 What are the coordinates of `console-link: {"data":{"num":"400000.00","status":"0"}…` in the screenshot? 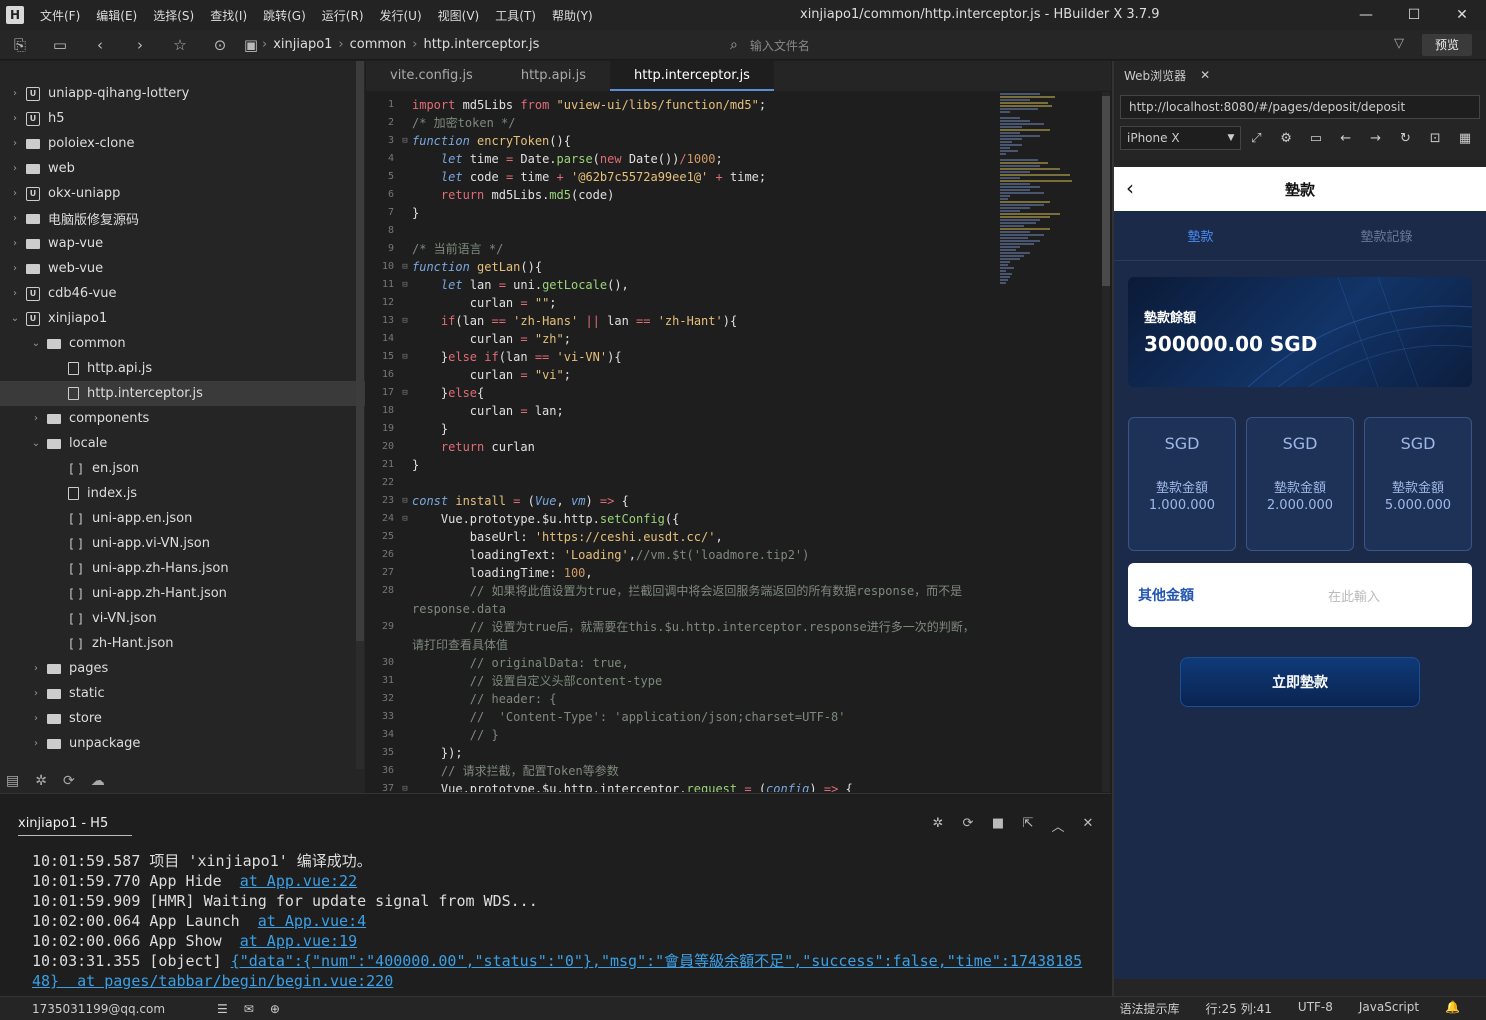 It's located at (657, 961).